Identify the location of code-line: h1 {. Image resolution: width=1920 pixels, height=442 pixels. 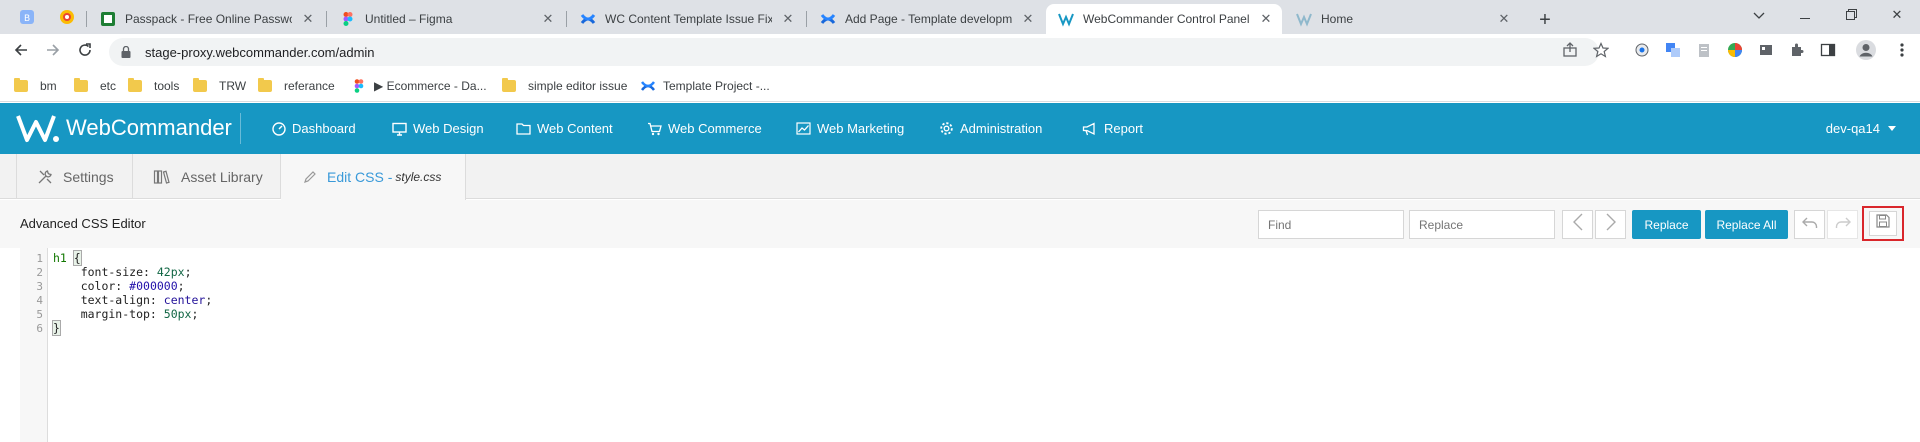
(67, 258).